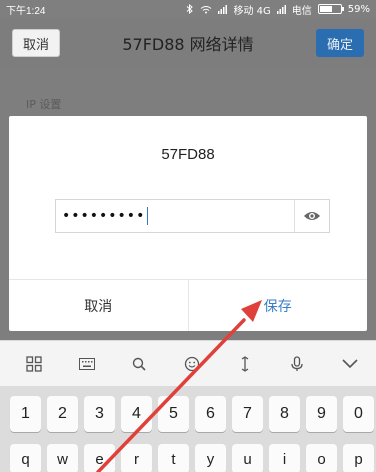 The height and width of the screenshot is (472, 376). What do you see at coordinates (358, 458) in the screenshot?
I see `key-p: p` at bounding box center [358, 458].